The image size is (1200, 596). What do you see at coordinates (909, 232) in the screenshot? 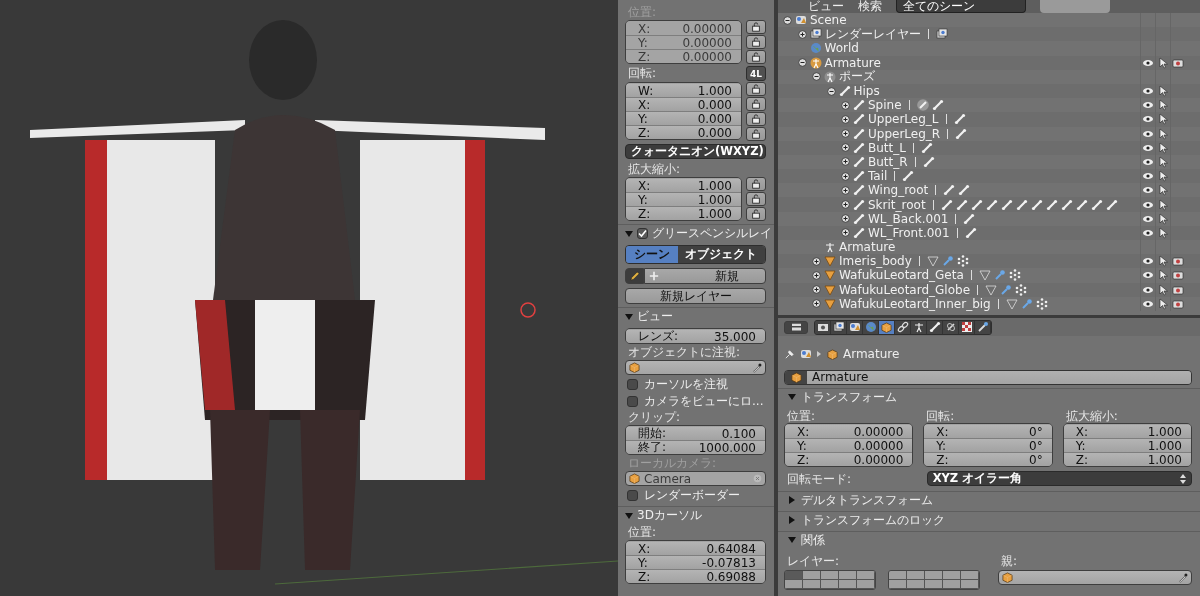
I see `tree-item-label: WL_Front.001` at bounding box center [909, 232].